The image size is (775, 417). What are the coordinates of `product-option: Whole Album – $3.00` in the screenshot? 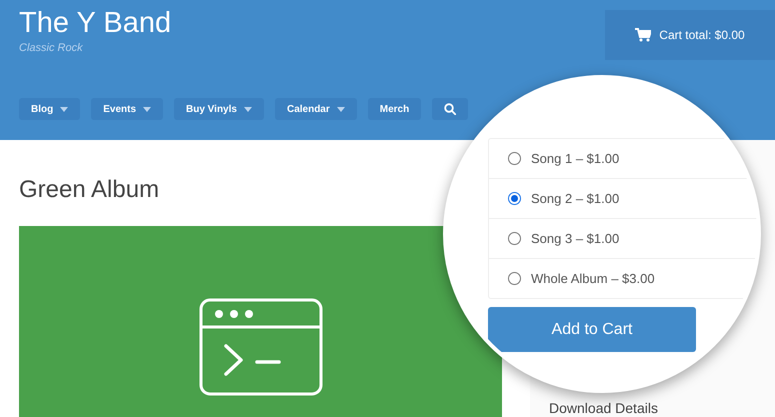 It's located at (623, 278).